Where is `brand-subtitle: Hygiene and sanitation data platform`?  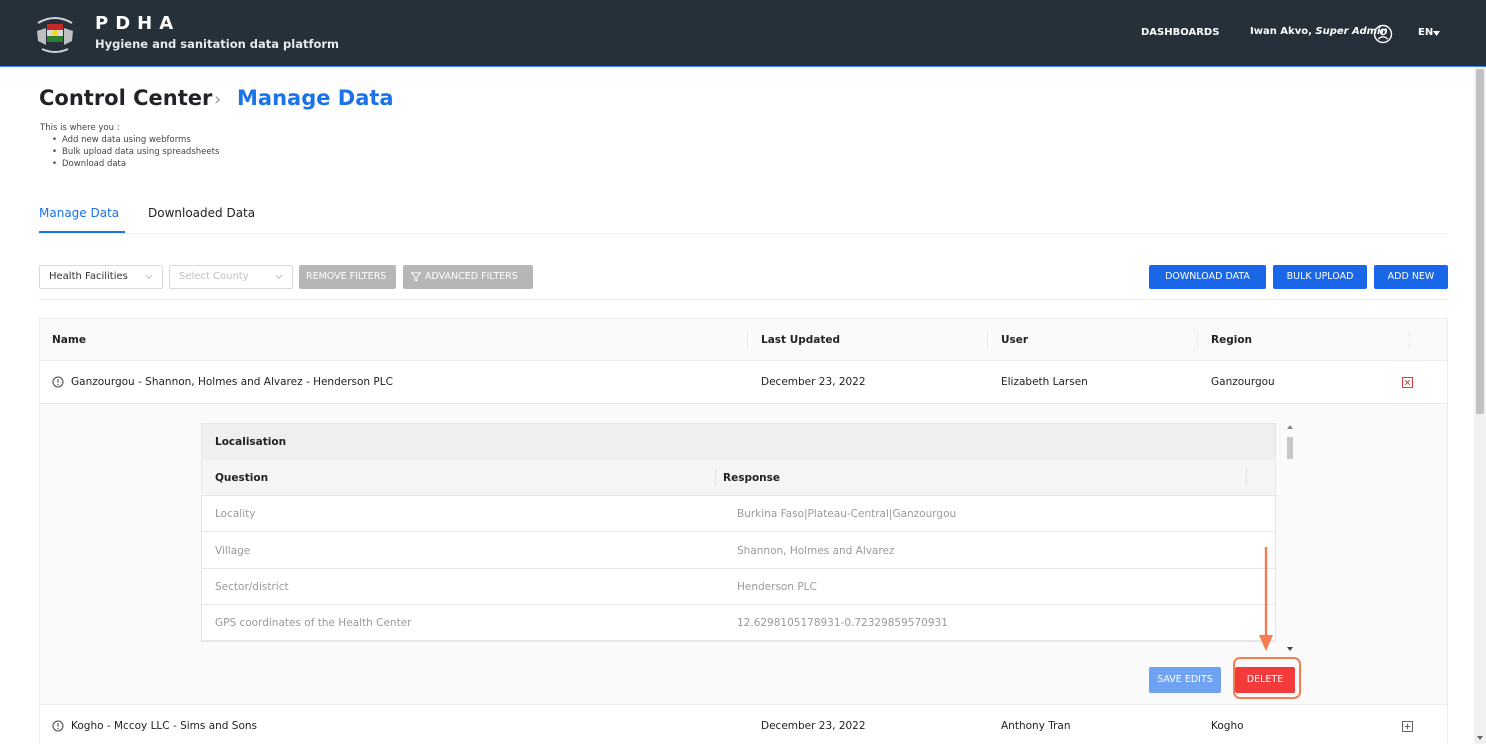
brand-subtitle: Hygiene and sanitation data platform is located at coordinates (217, 44).